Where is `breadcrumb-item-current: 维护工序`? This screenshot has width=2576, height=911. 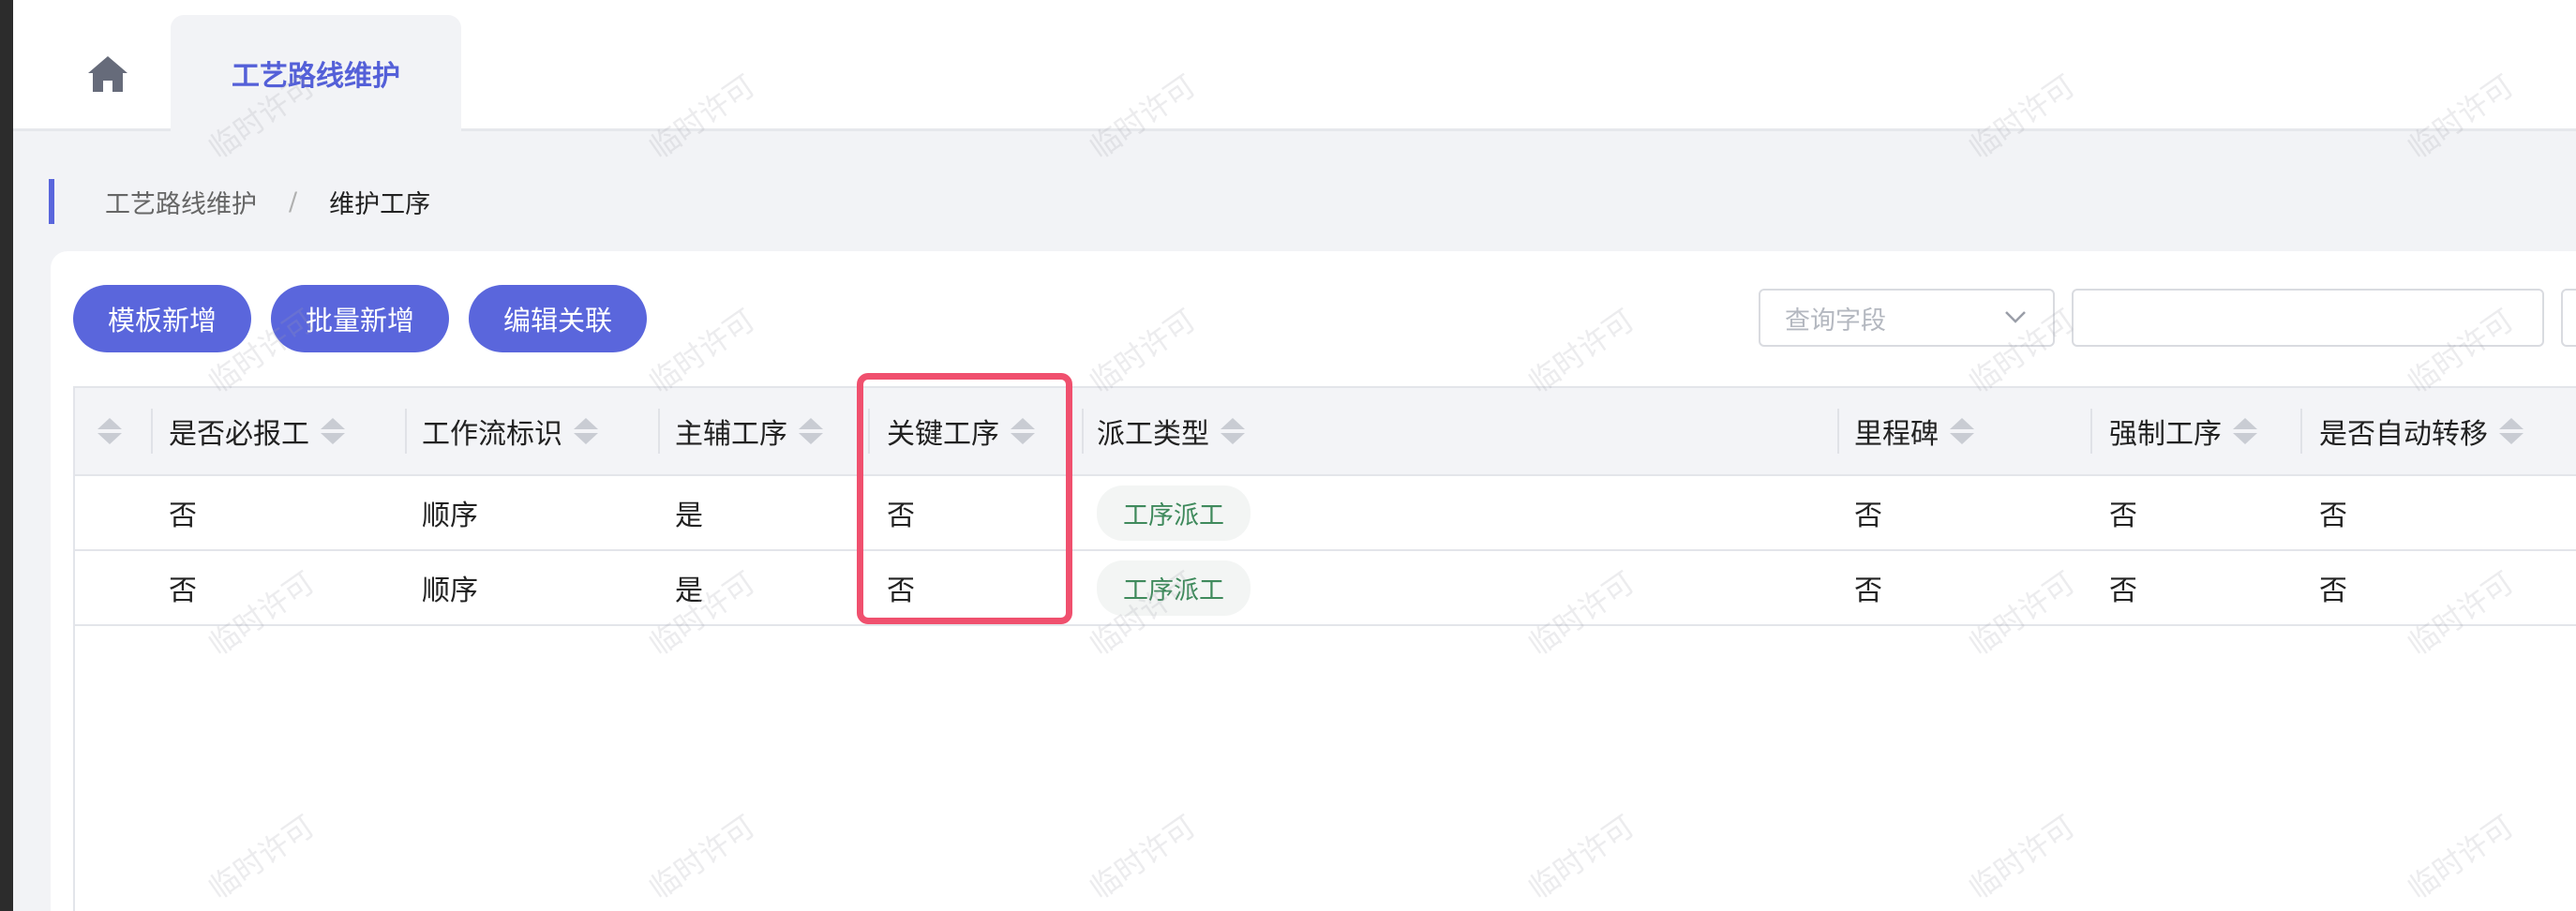 breadcrumb-item-current: 维护工序 is located at coordinates (380, 204).